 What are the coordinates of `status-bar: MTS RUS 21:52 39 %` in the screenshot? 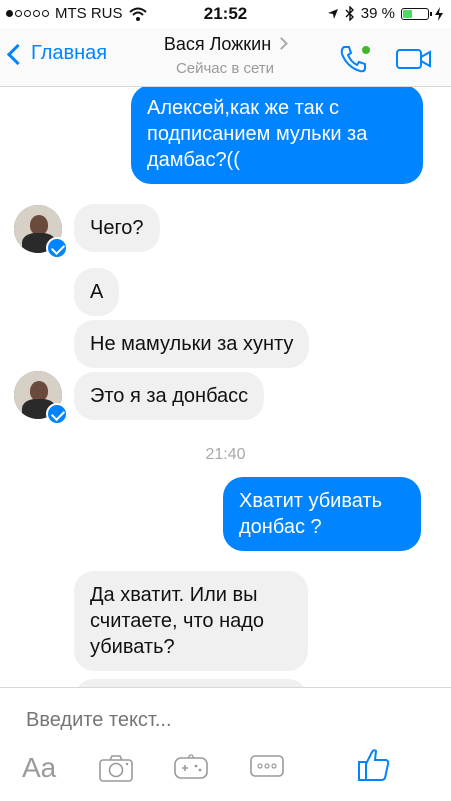 It's located at (225, 14).